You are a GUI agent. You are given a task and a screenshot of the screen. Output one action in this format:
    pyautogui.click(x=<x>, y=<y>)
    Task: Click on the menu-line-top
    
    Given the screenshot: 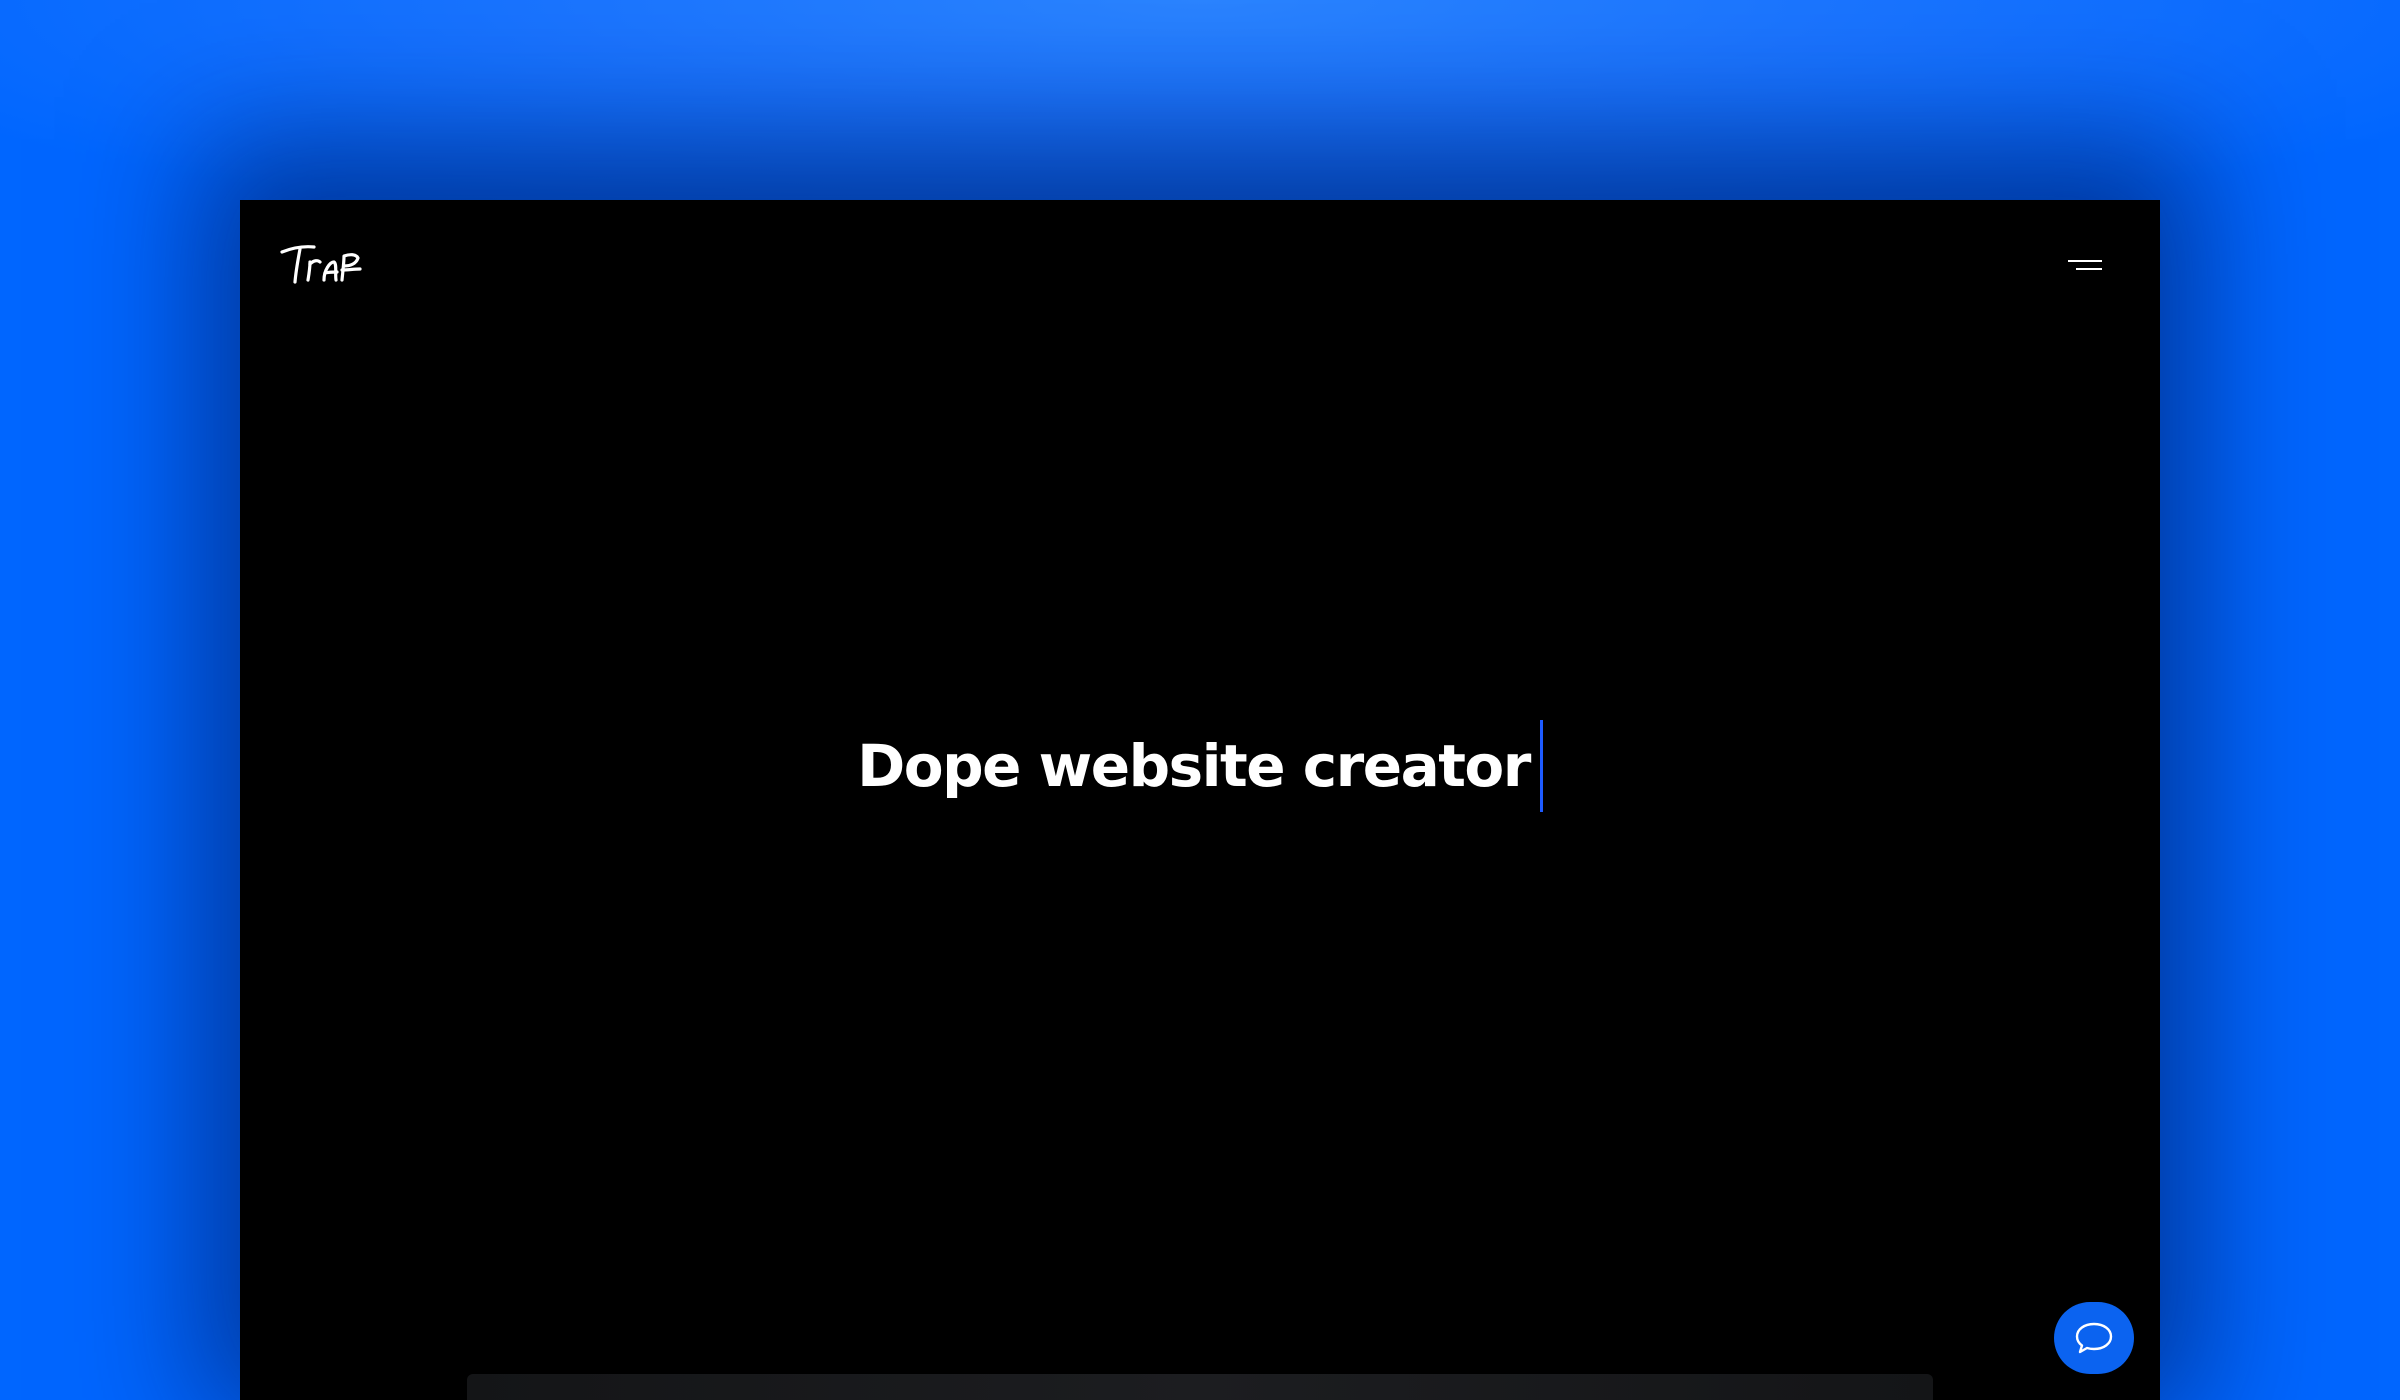 What is the action you would take?
    pyautogui.click(x=2085, y=261)
    